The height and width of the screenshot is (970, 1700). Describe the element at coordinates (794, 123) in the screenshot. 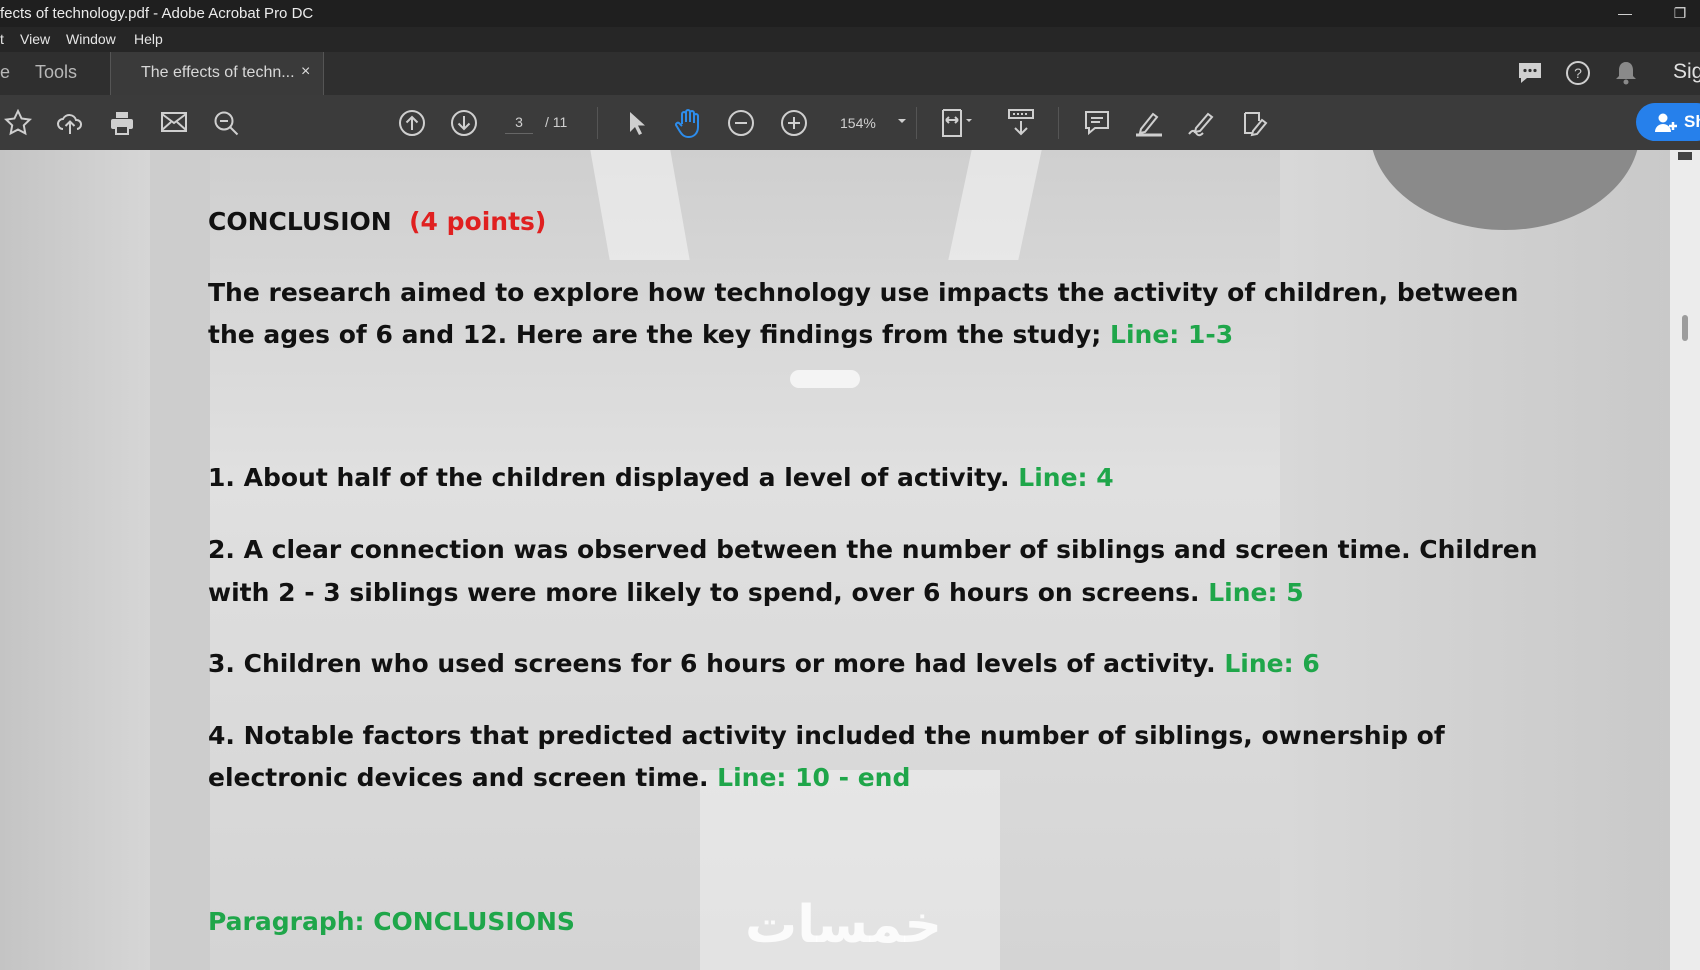

I see `zoom-in-icon` at that location.